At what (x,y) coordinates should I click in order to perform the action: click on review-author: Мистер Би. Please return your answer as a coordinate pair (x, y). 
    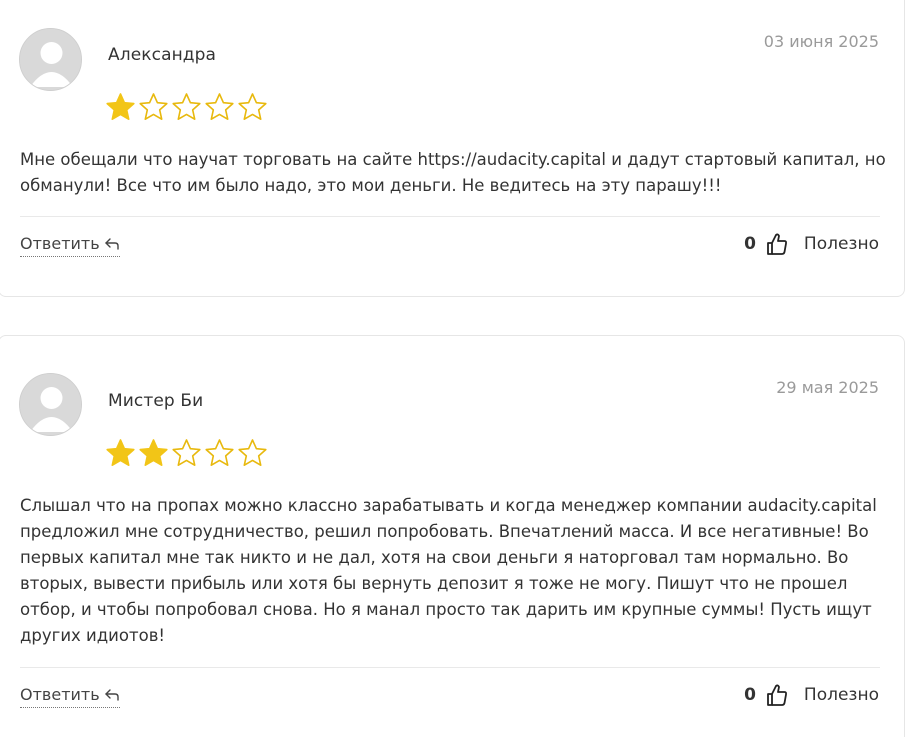
    Looking at the image, I should click on (156, 401).